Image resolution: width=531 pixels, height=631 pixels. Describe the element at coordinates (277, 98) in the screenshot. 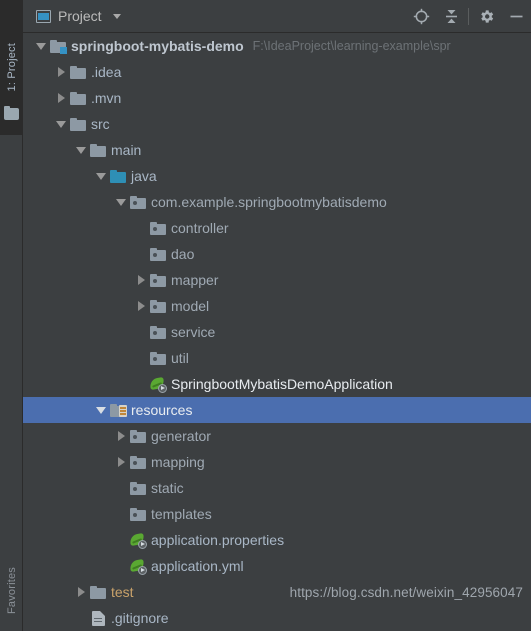

I see `tree-row: .mvn` at that location.